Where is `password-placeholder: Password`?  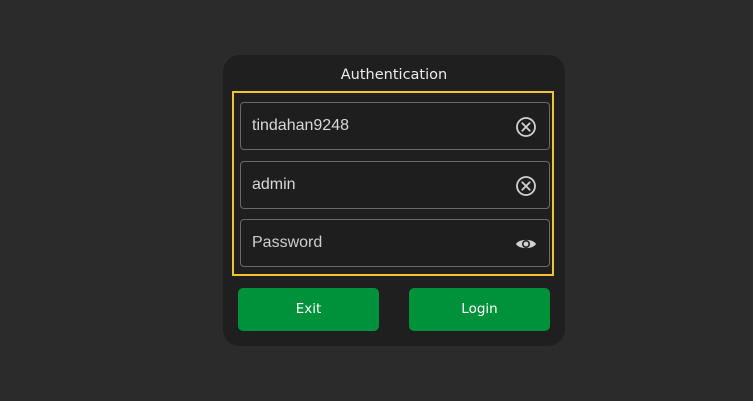
password-placeholder: Password is located at coordinates (287, 242).